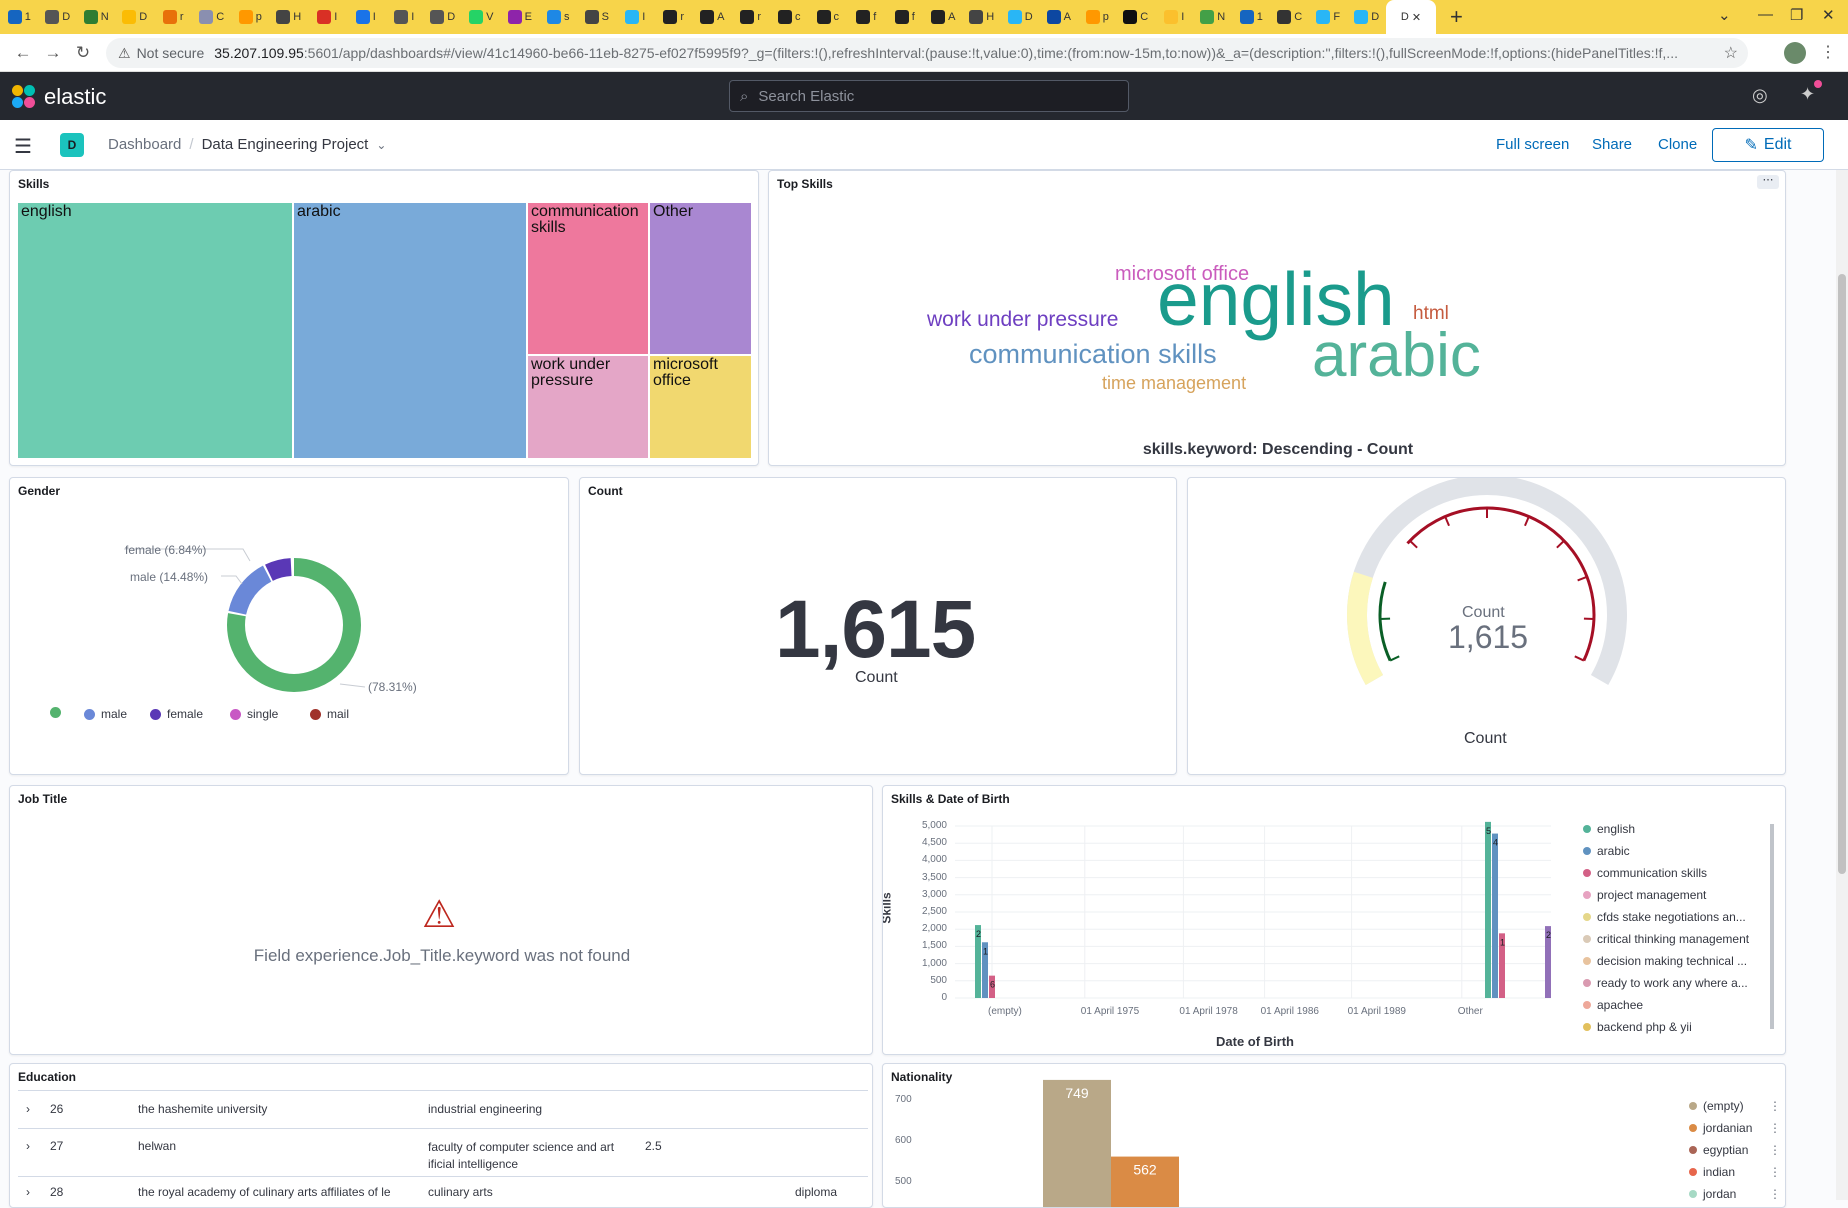 Image resolution: width=1848 pixels, height=1208 pixels. Describe the element at coordinates (1768, 182) in the screenshot. I see `panel-options-icon: ⋯` at that location.